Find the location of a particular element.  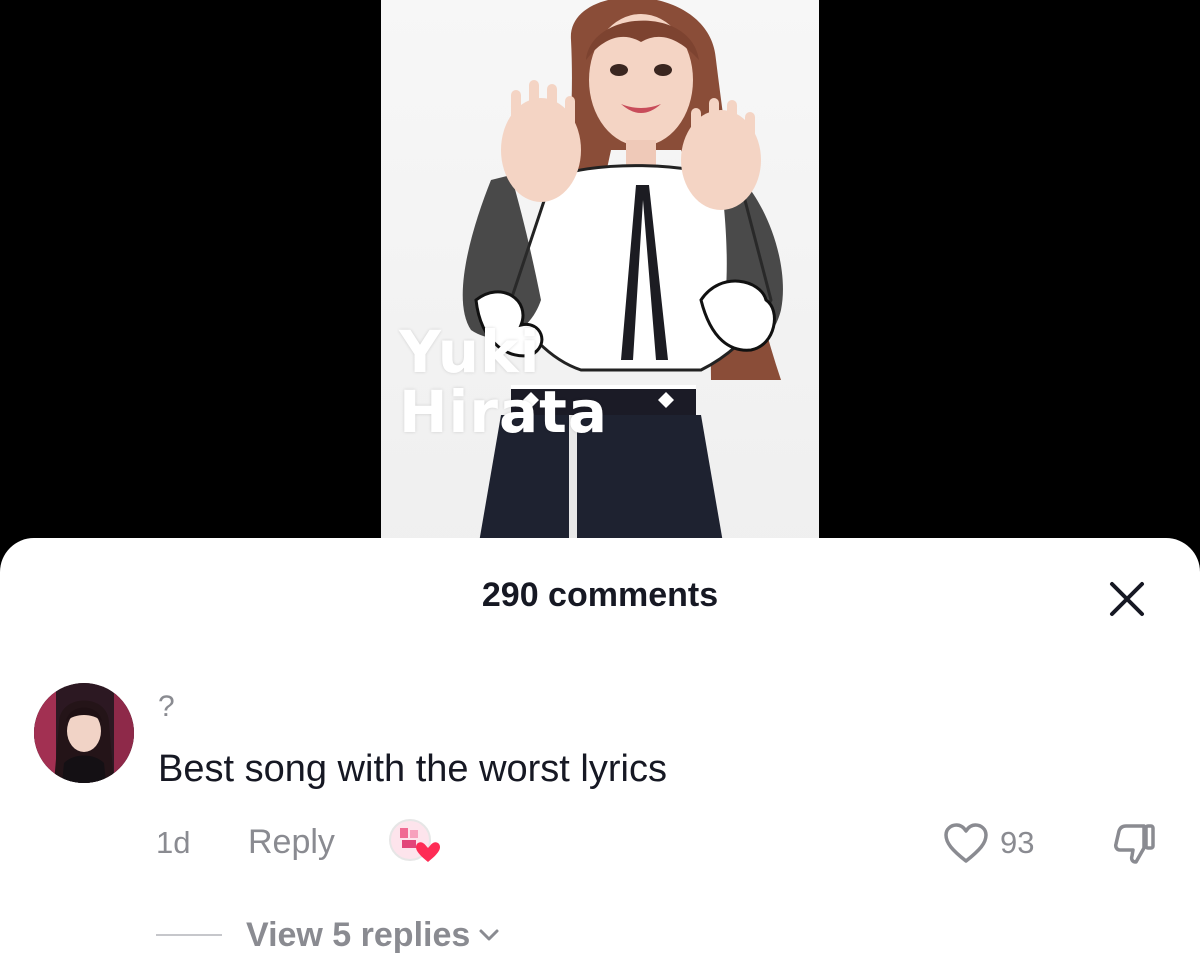

heart-outline-icon is located at coordinates (966, 843).